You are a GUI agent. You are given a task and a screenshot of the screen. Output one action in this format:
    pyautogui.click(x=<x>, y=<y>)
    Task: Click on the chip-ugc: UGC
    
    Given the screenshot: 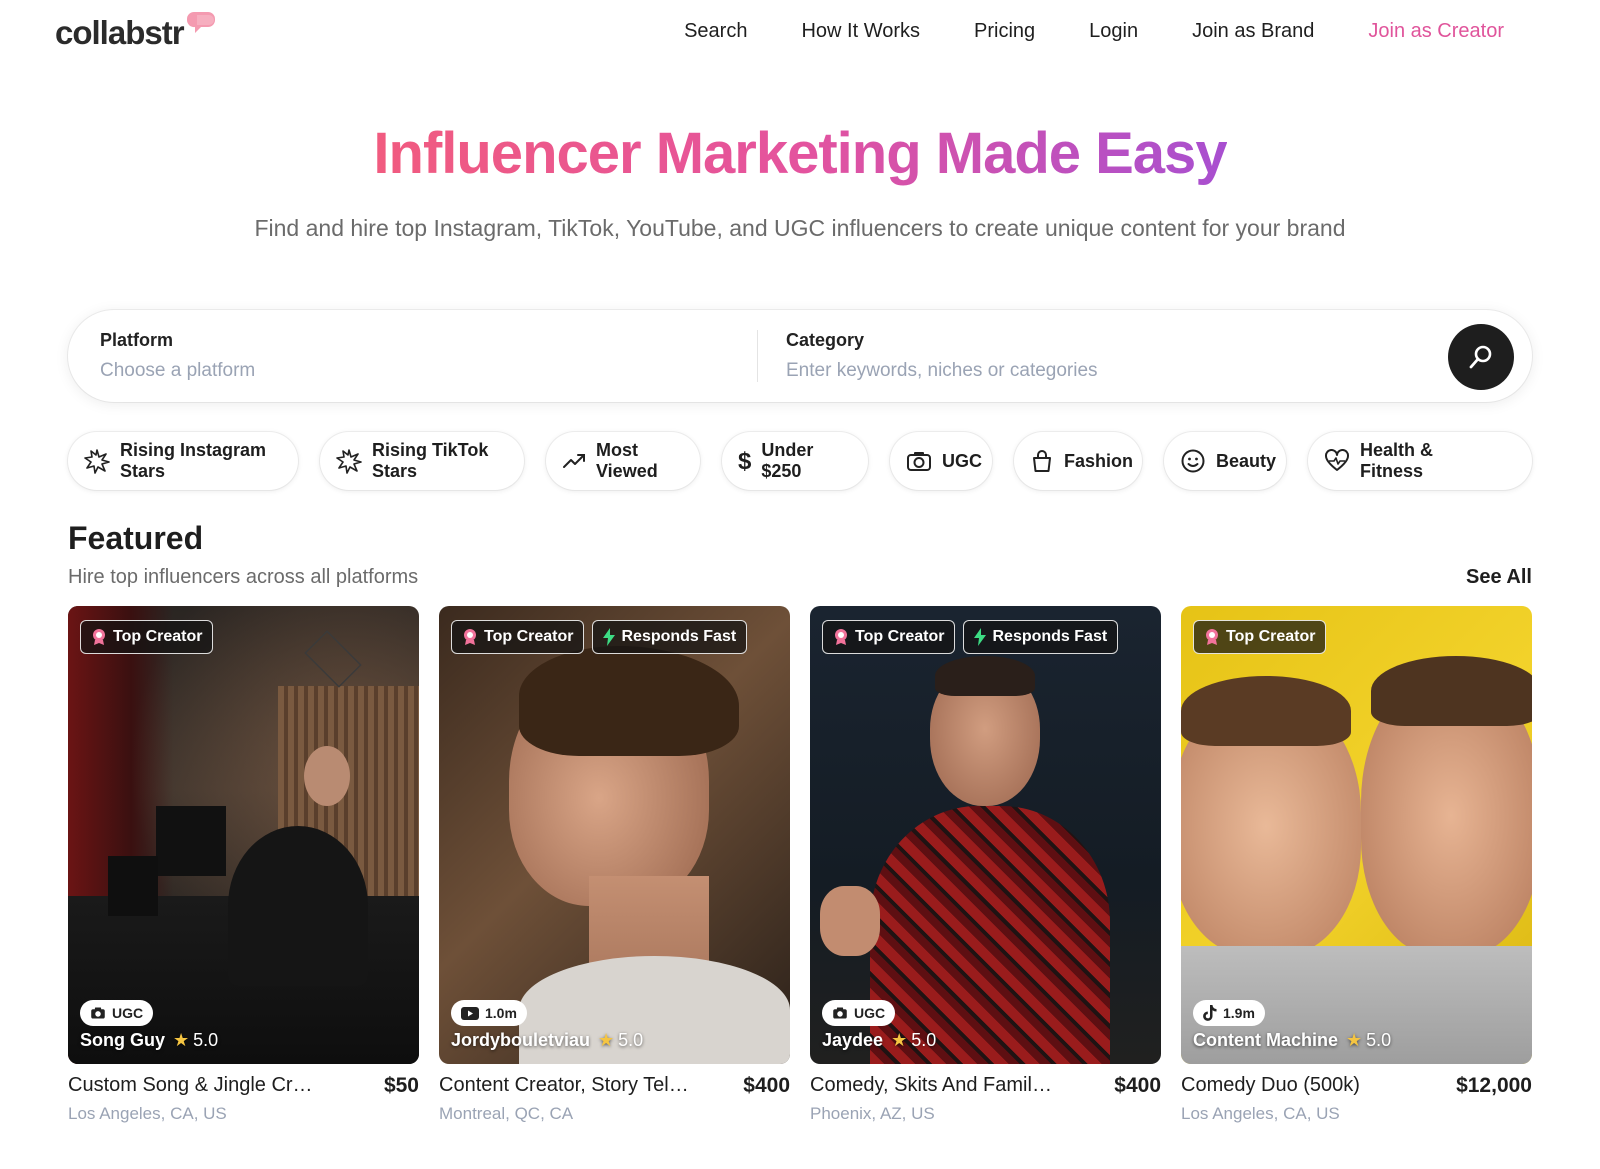 What is the action you would take?
    pyautogui.click(x=941, y=461)
    